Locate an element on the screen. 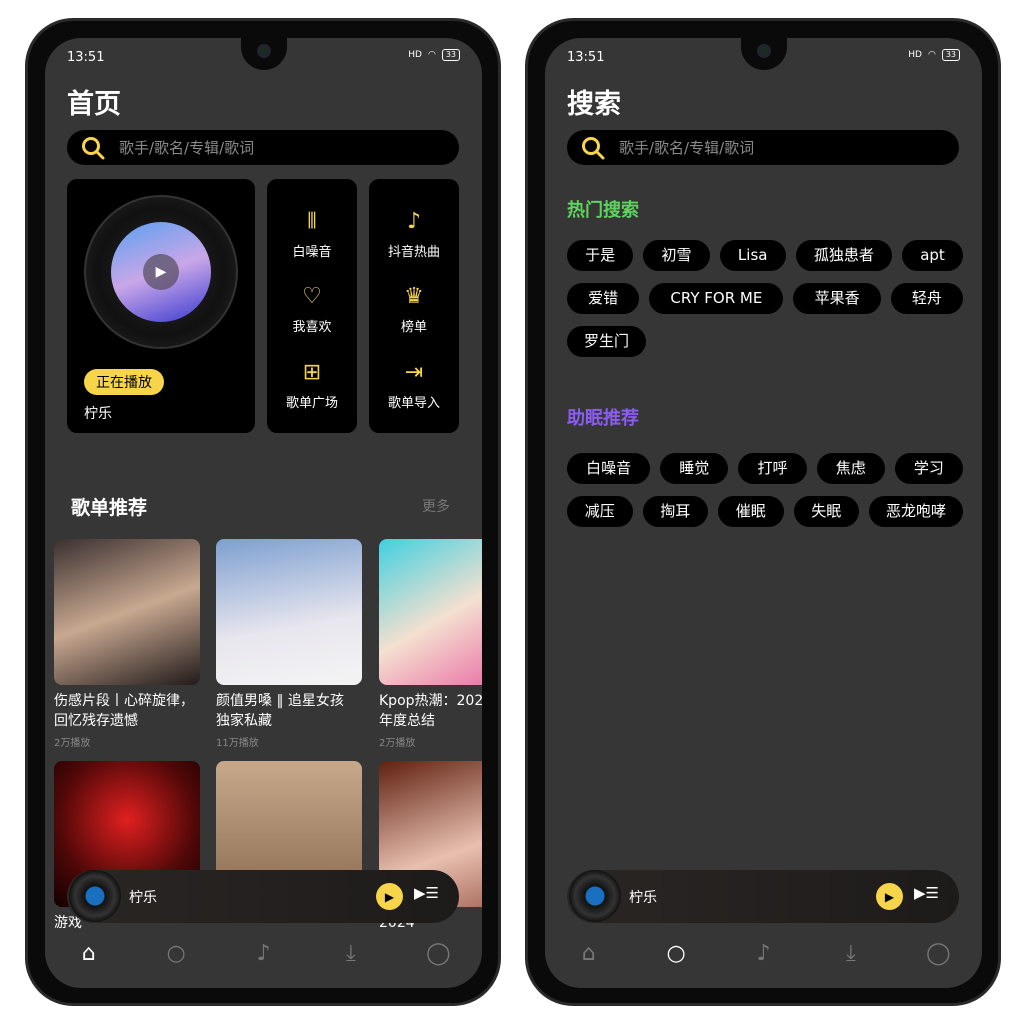 The height and width of the screenshot is (1024, 1024). function-playlist-square: ⊞ 歌单广场 is located at coordinates (312, 384).